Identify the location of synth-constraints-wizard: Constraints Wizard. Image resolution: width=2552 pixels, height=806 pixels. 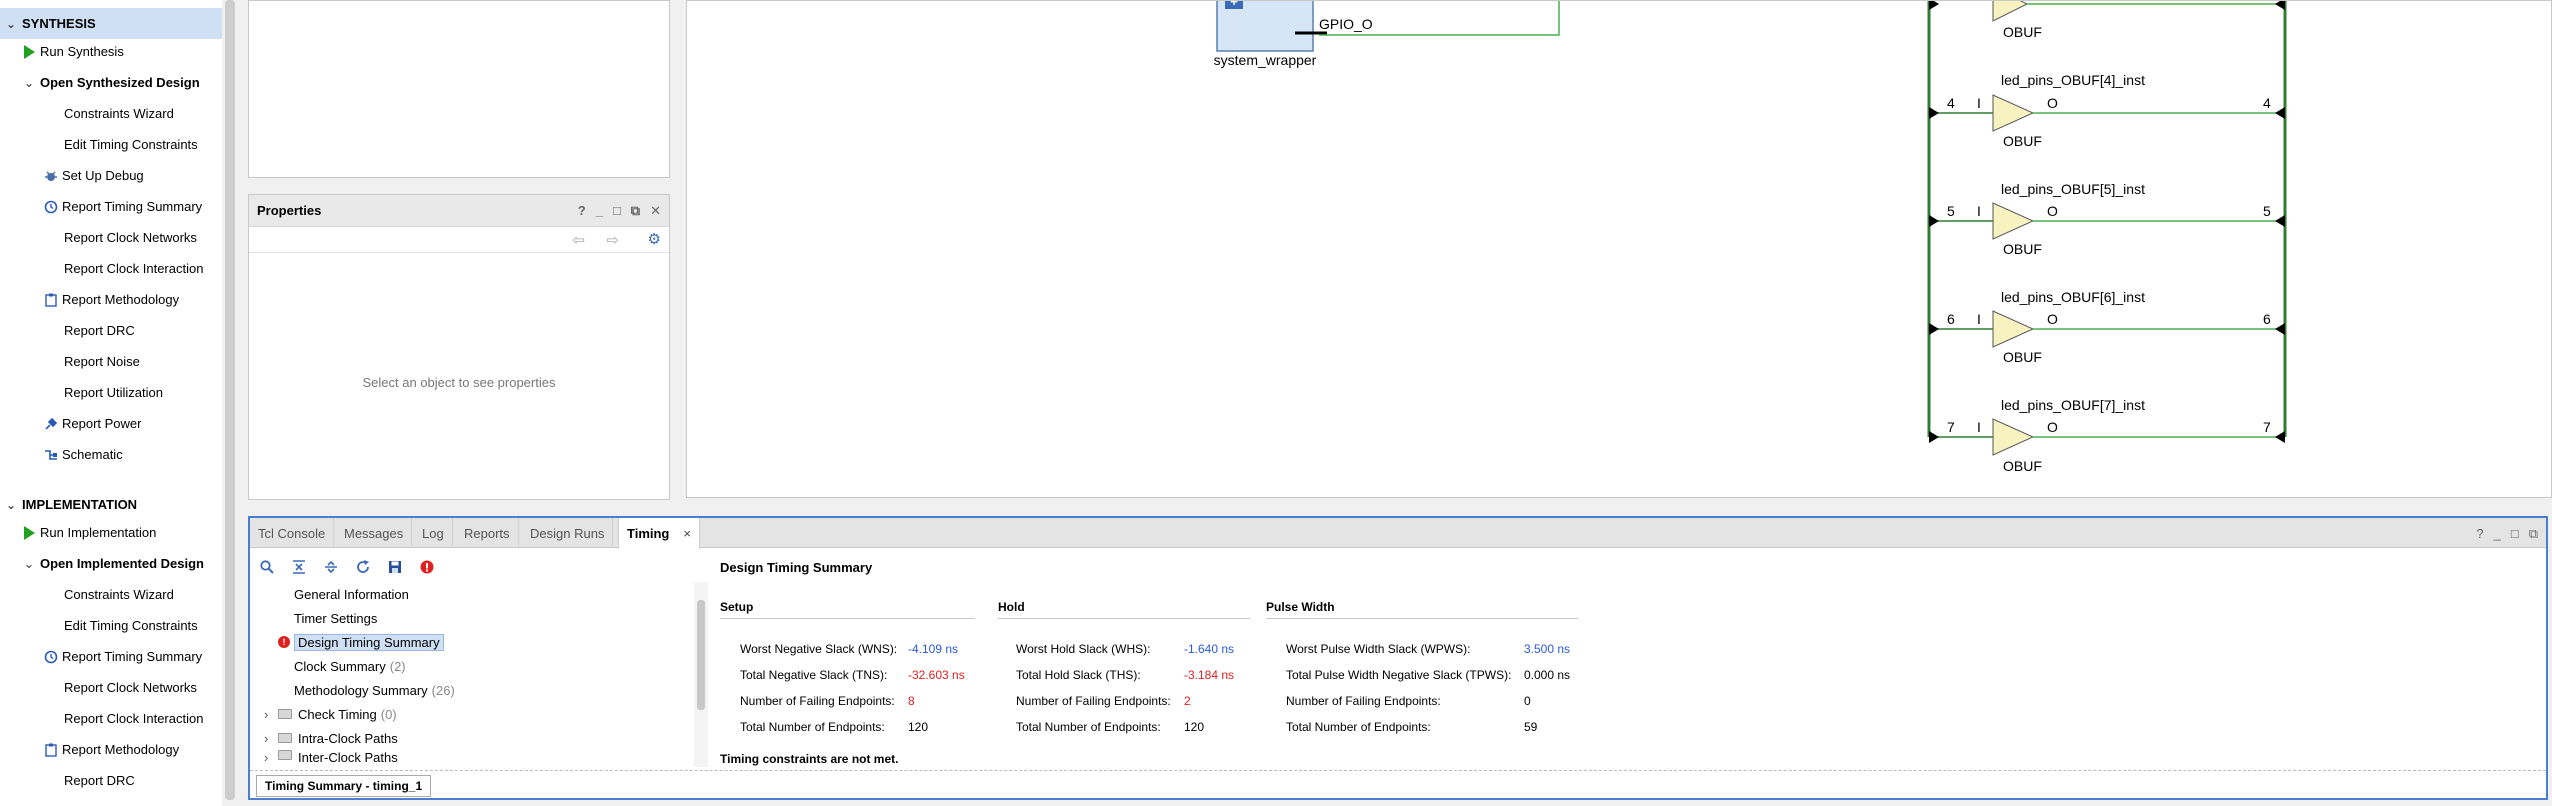
(119, 113).